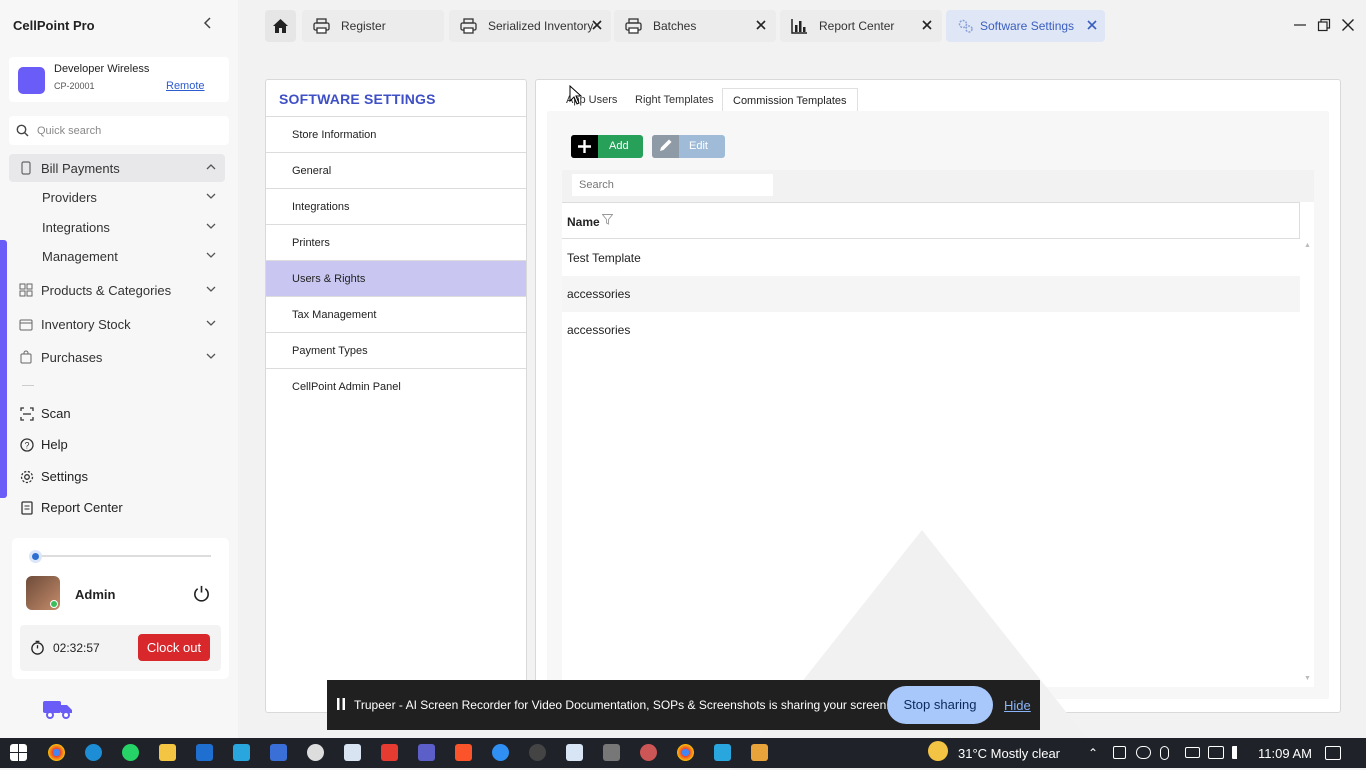  Describe the element at coordinates (591, 99) in the screenshot. I see `subtab-app-users: App Users` at that location.